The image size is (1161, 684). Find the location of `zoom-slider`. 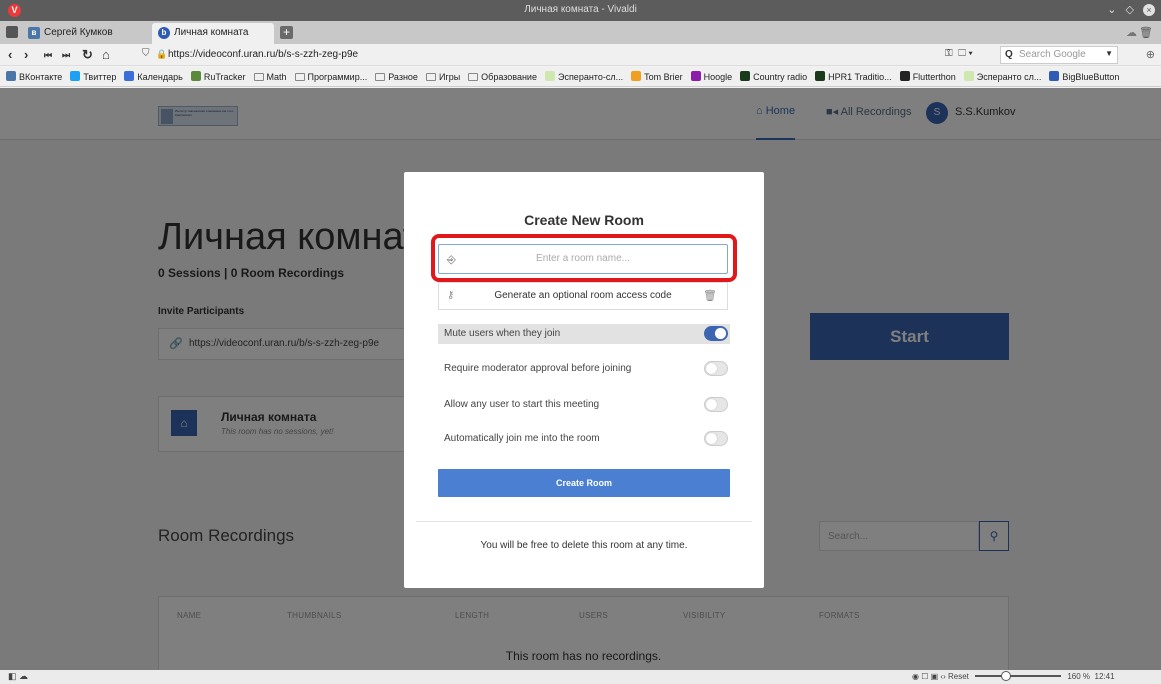

zoom-slider is located at coordinates (1018, 676).